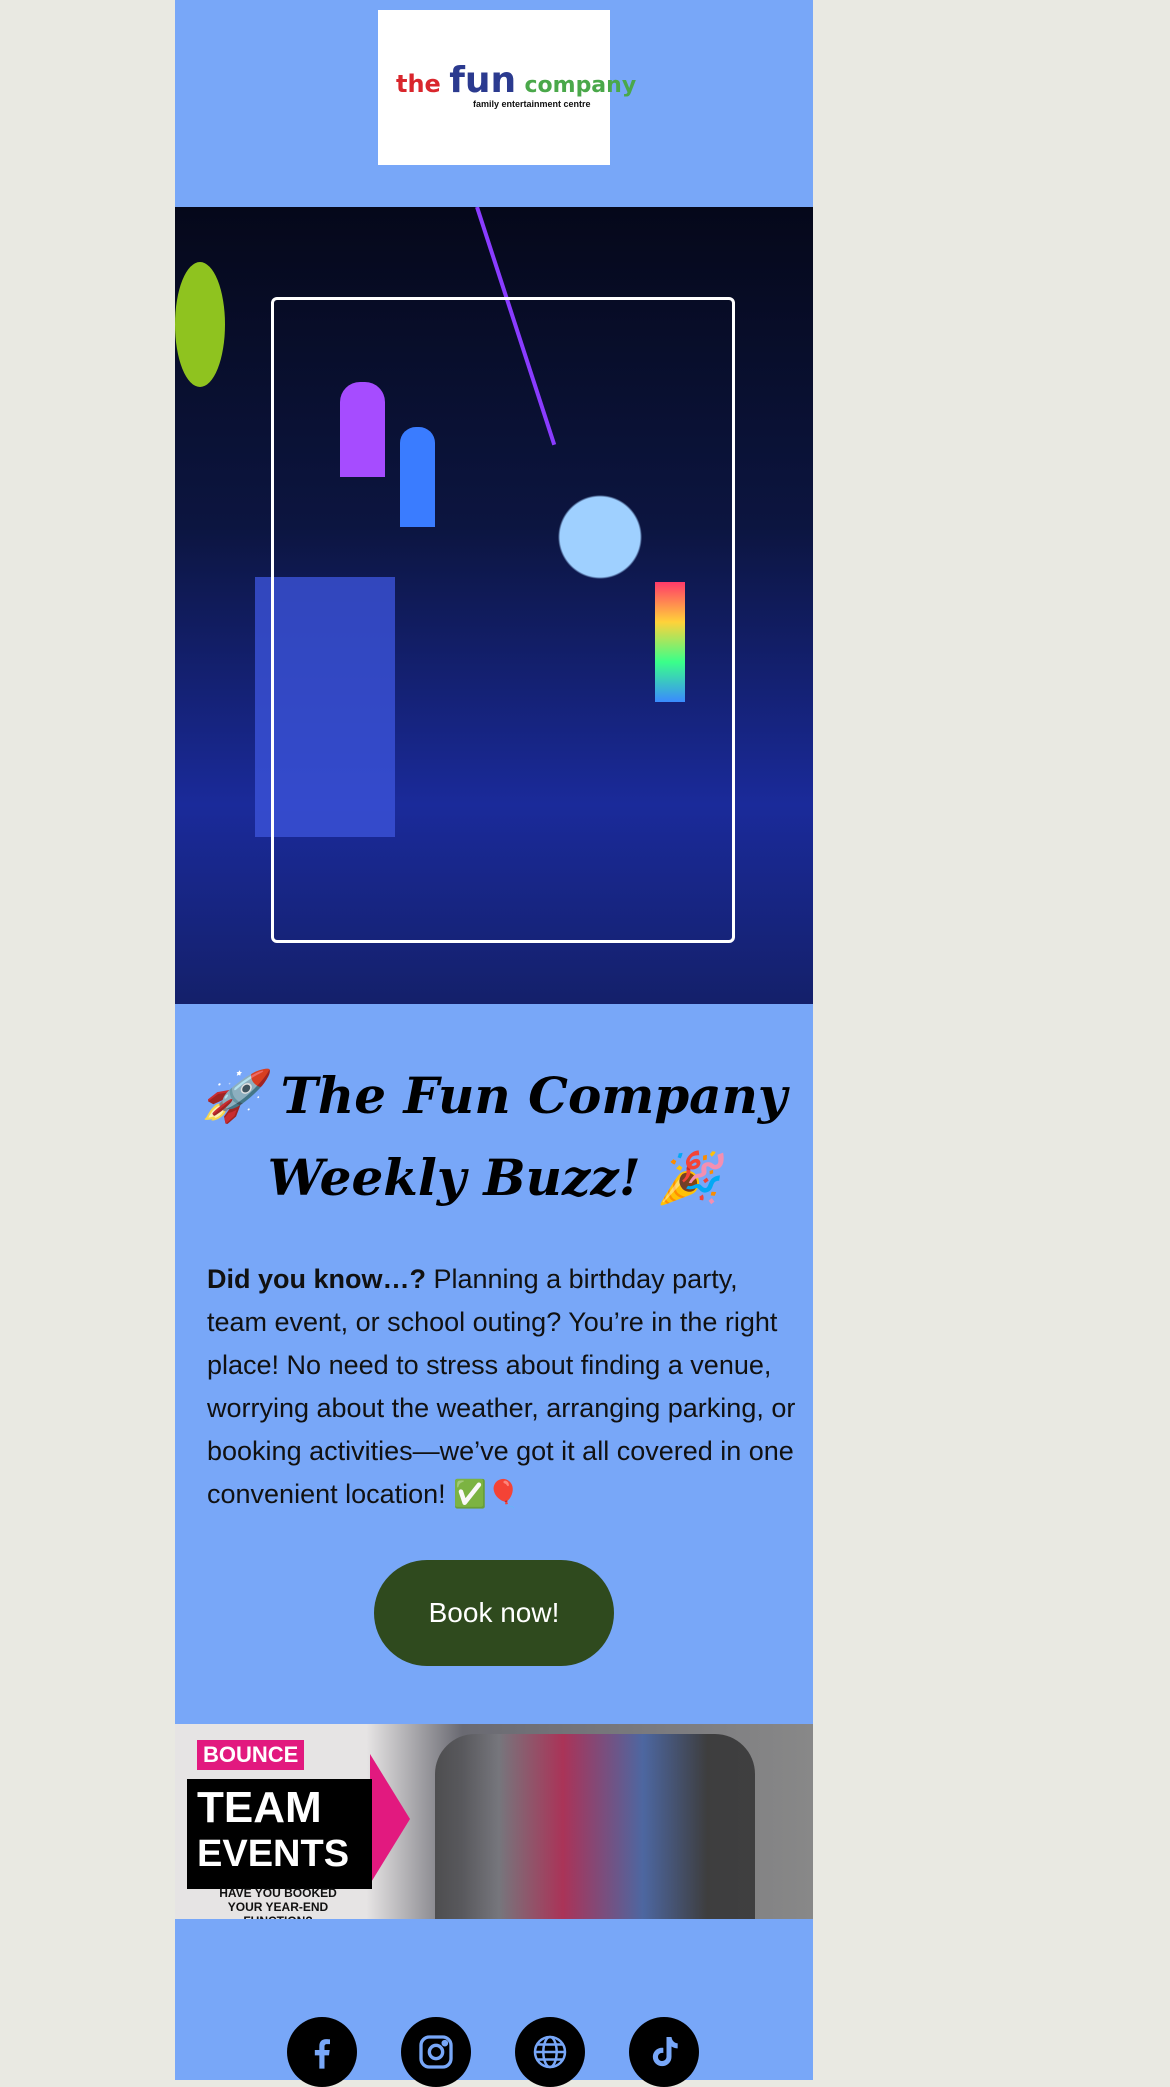 The image size is (1170, 2087). What do you see at coordinates (494, 1137) in the screenshot?
I see `headline: 🚀 The Fun Company Weekly Buzz! 🎉` at bounding box center [494, 1137].